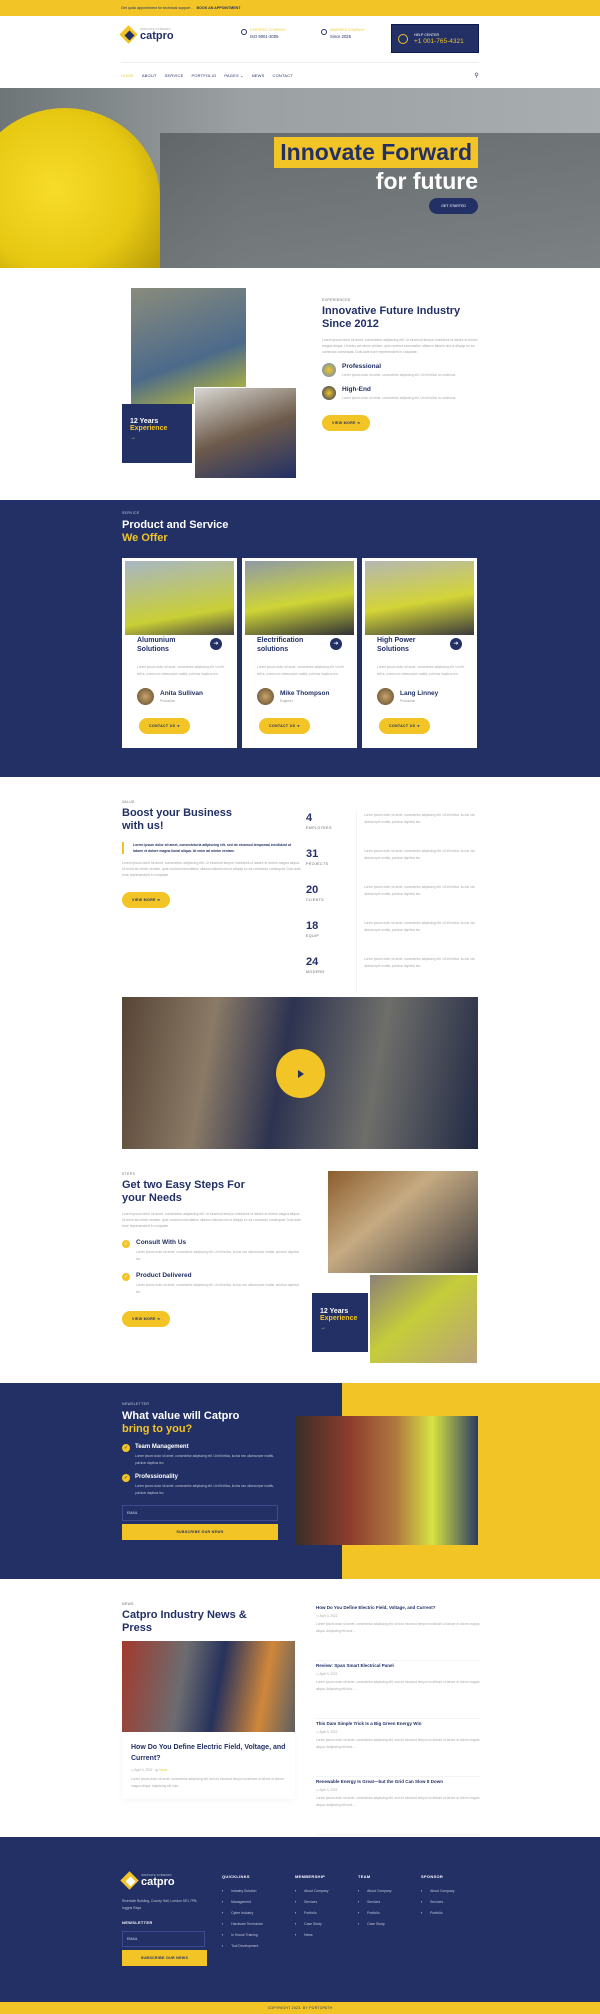 Image resolution: width=600 pixels, height=2014 pixels. Describe the element at coordinates (292, 645) in the screenshot. I see `service-card-title: Electrification solutions` at that location.